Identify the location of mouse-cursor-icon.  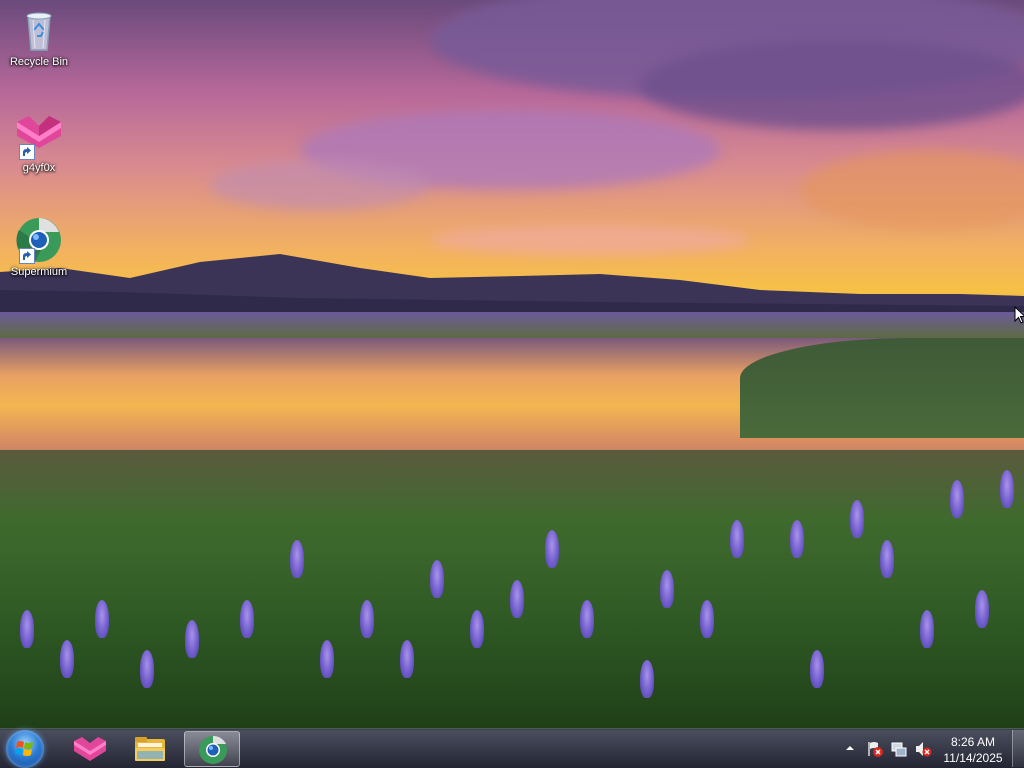
(1019, 317).